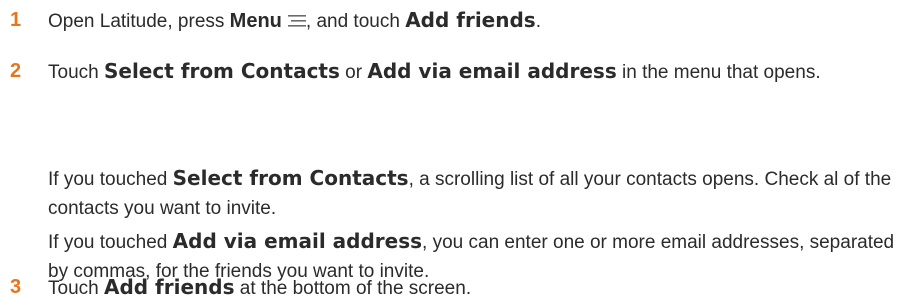 The image size is (907, 307). I want to click on text-fragment: , and touch, so click(355, 21).